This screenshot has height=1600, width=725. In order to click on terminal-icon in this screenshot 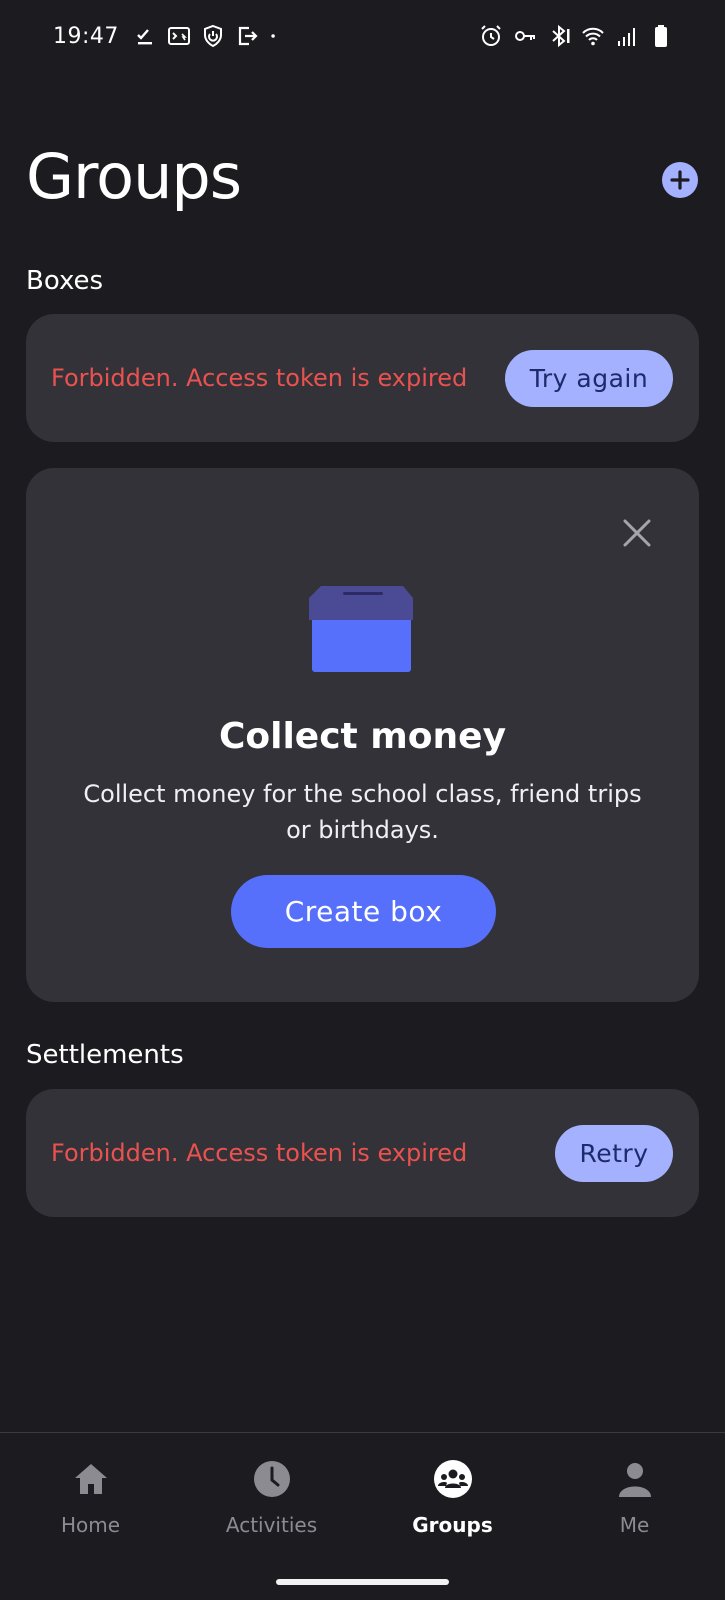, I will do `click(178, 36)`.